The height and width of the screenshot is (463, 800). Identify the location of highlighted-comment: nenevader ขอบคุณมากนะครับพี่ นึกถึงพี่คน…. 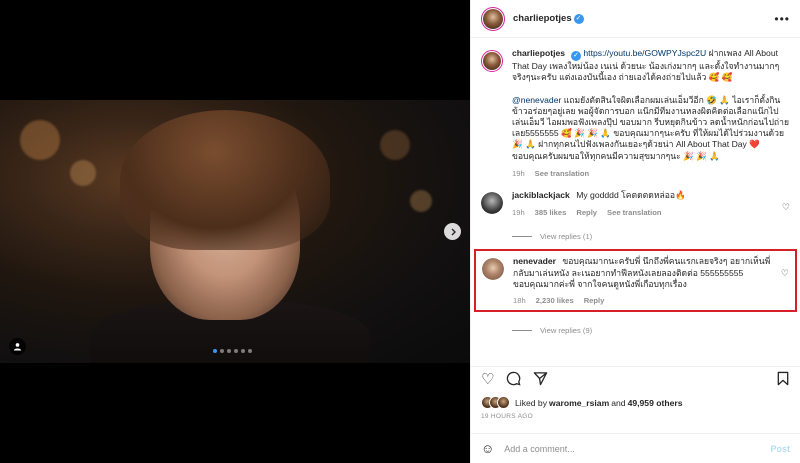
(635, 281).